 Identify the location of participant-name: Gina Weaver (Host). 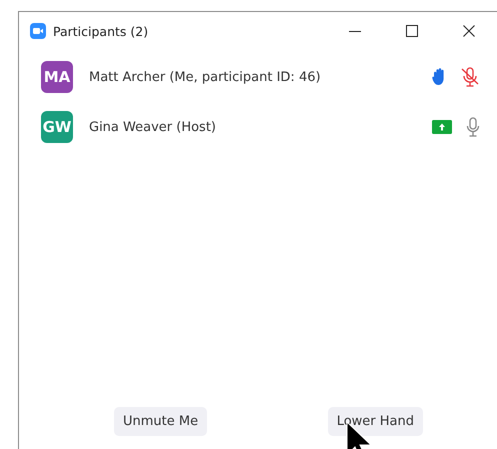
(153, 127).